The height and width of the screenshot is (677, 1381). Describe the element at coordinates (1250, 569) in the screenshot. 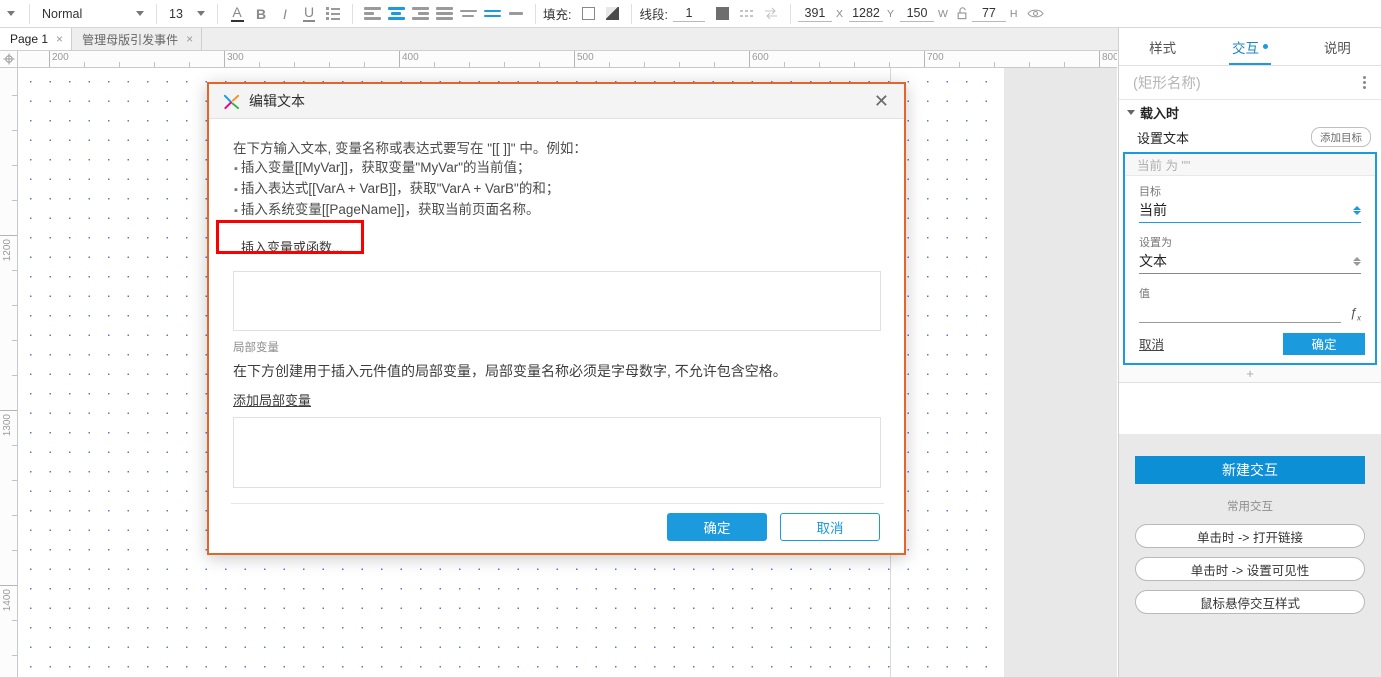

I see `common-interaction-set-visibility: 单击时 -> 设置可见性` at that location.